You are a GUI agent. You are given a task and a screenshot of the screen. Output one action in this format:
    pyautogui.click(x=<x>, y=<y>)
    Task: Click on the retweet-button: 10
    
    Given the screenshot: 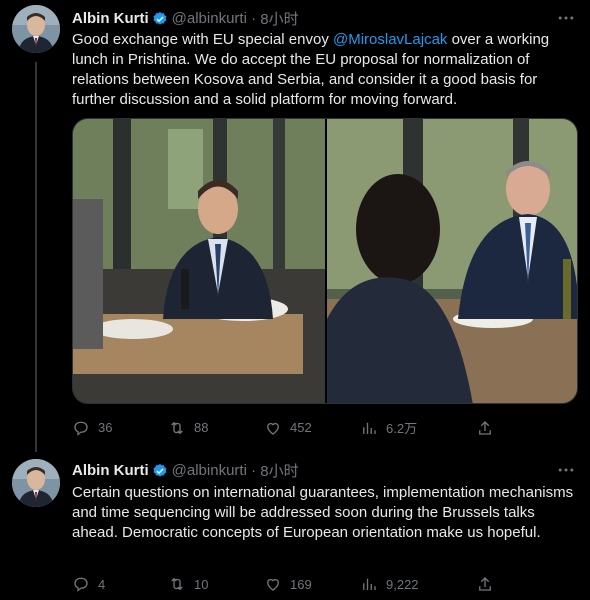 What is the action you would take?
    pyautogui.click(x=216, y=584)
    